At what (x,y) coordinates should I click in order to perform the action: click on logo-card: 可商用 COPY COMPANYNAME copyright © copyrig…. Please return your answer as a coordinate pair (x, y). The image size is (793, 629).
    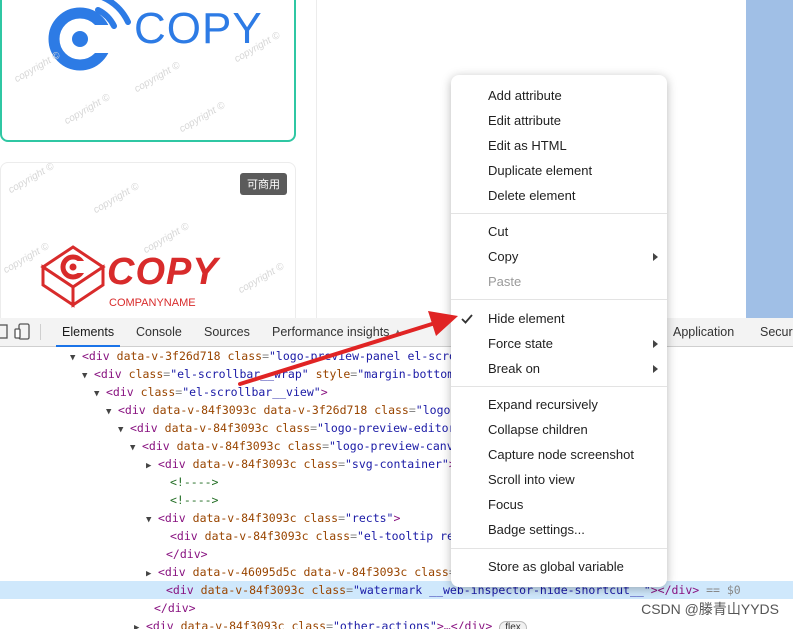
    Looking at the image, I should click on (148, 240).